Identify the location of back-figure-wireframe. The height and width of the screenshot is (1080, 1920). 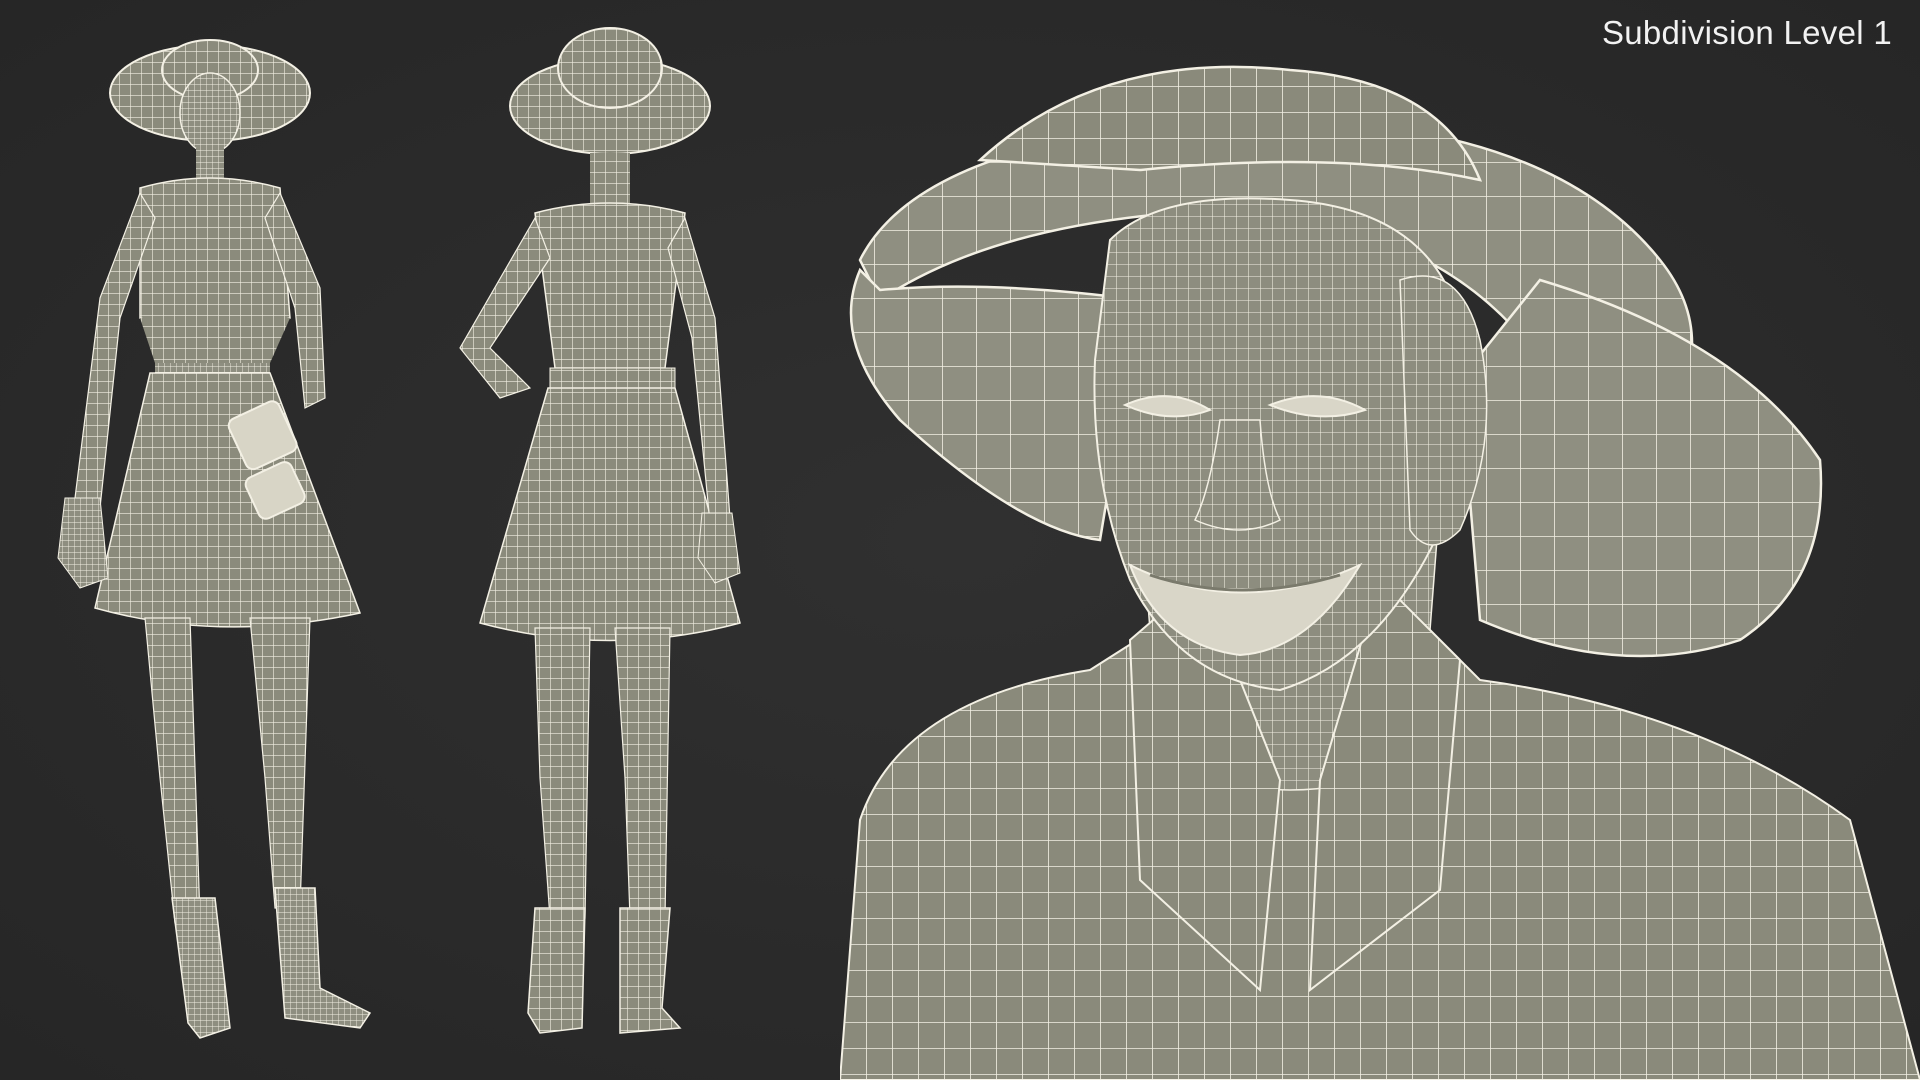
(600, 530).